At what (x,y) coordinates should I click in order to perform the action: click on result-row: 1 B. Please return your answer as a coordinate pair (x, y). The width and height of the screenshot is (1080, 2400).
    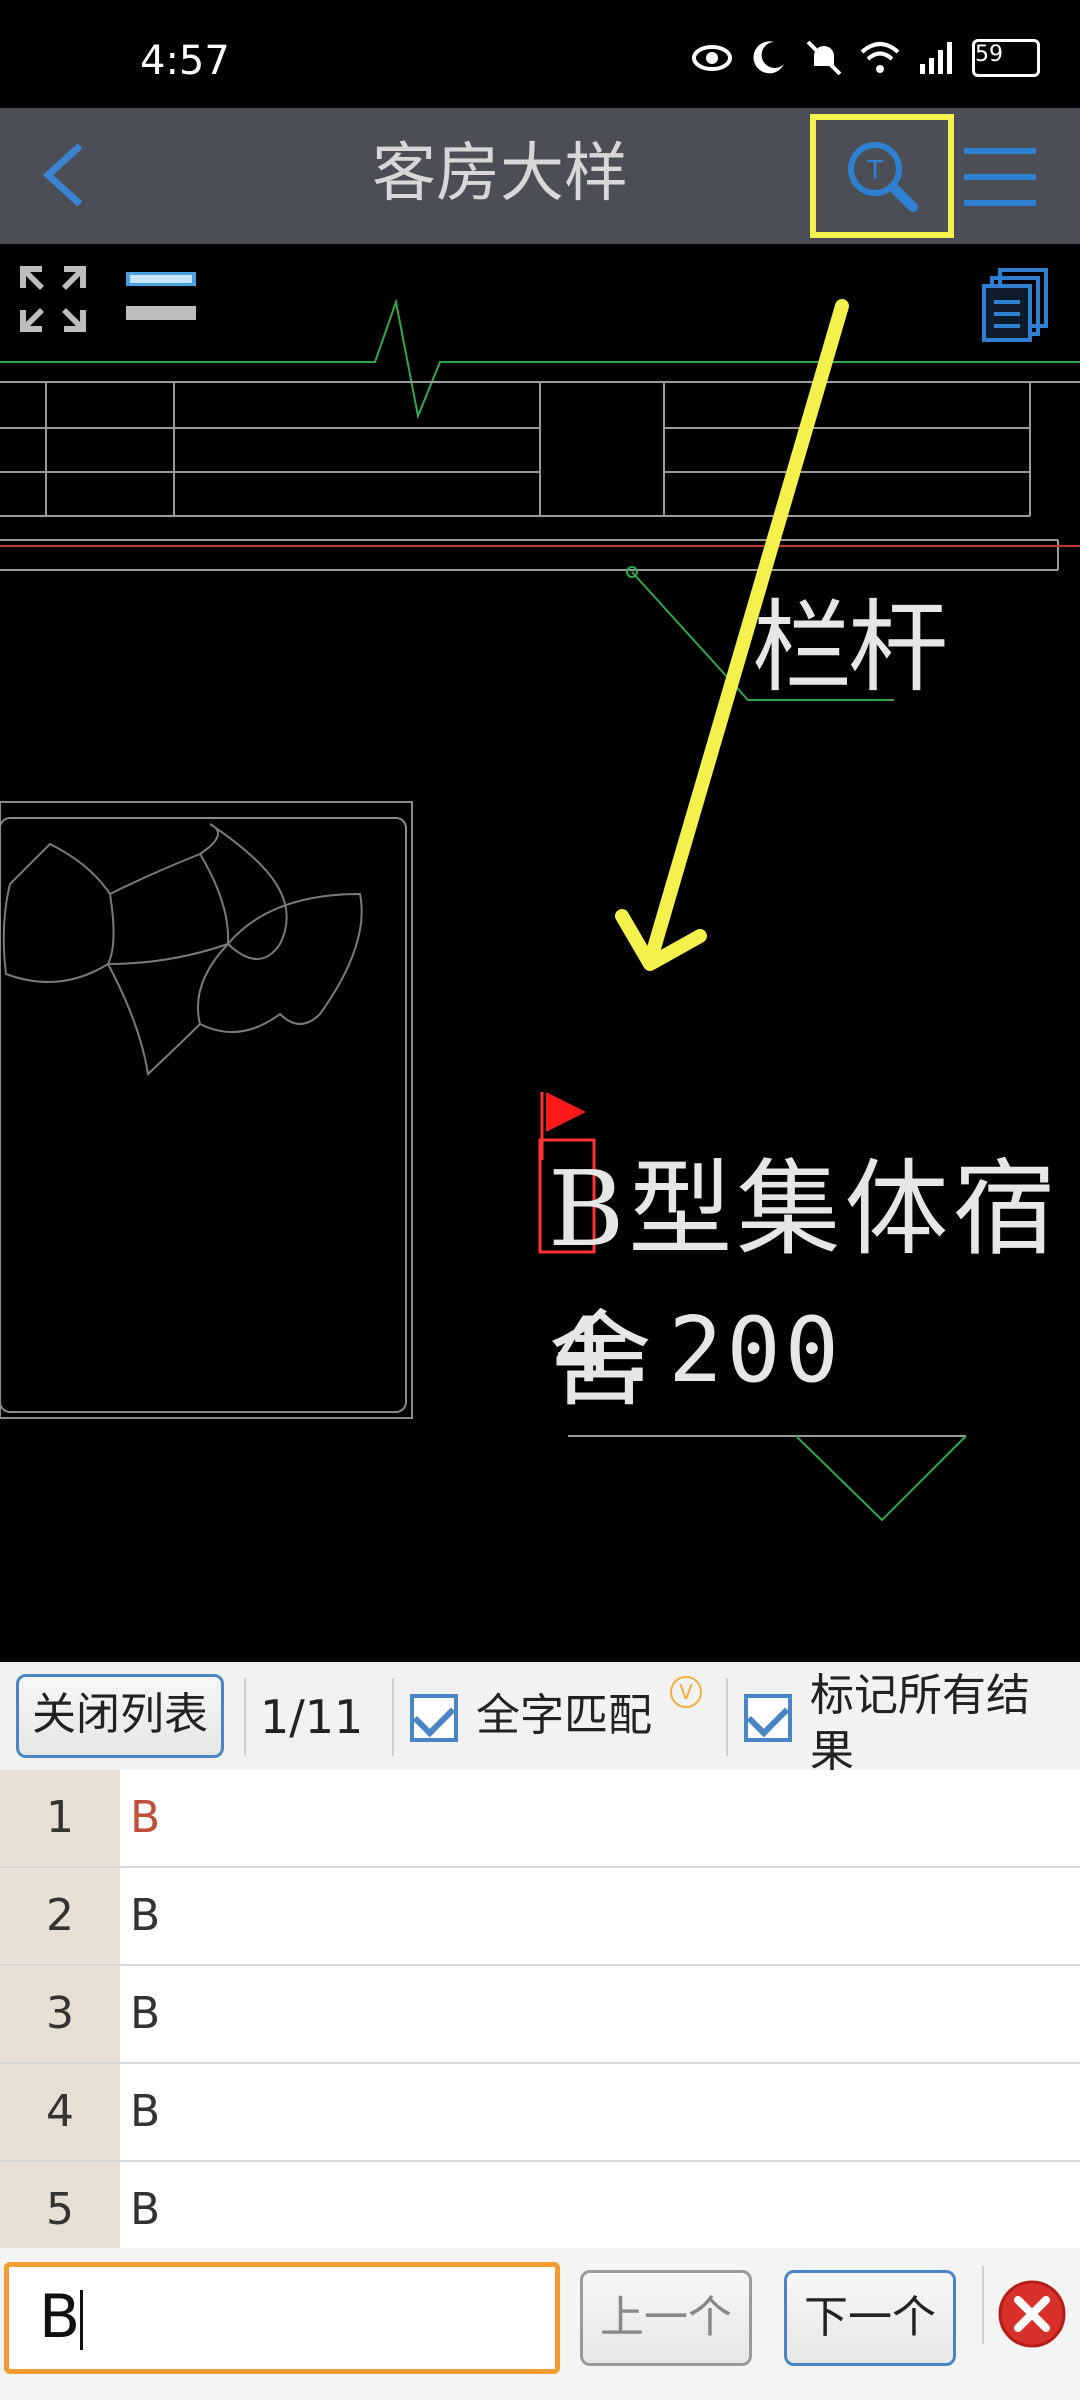
    Looking at the image, I should click on (540, 1819).